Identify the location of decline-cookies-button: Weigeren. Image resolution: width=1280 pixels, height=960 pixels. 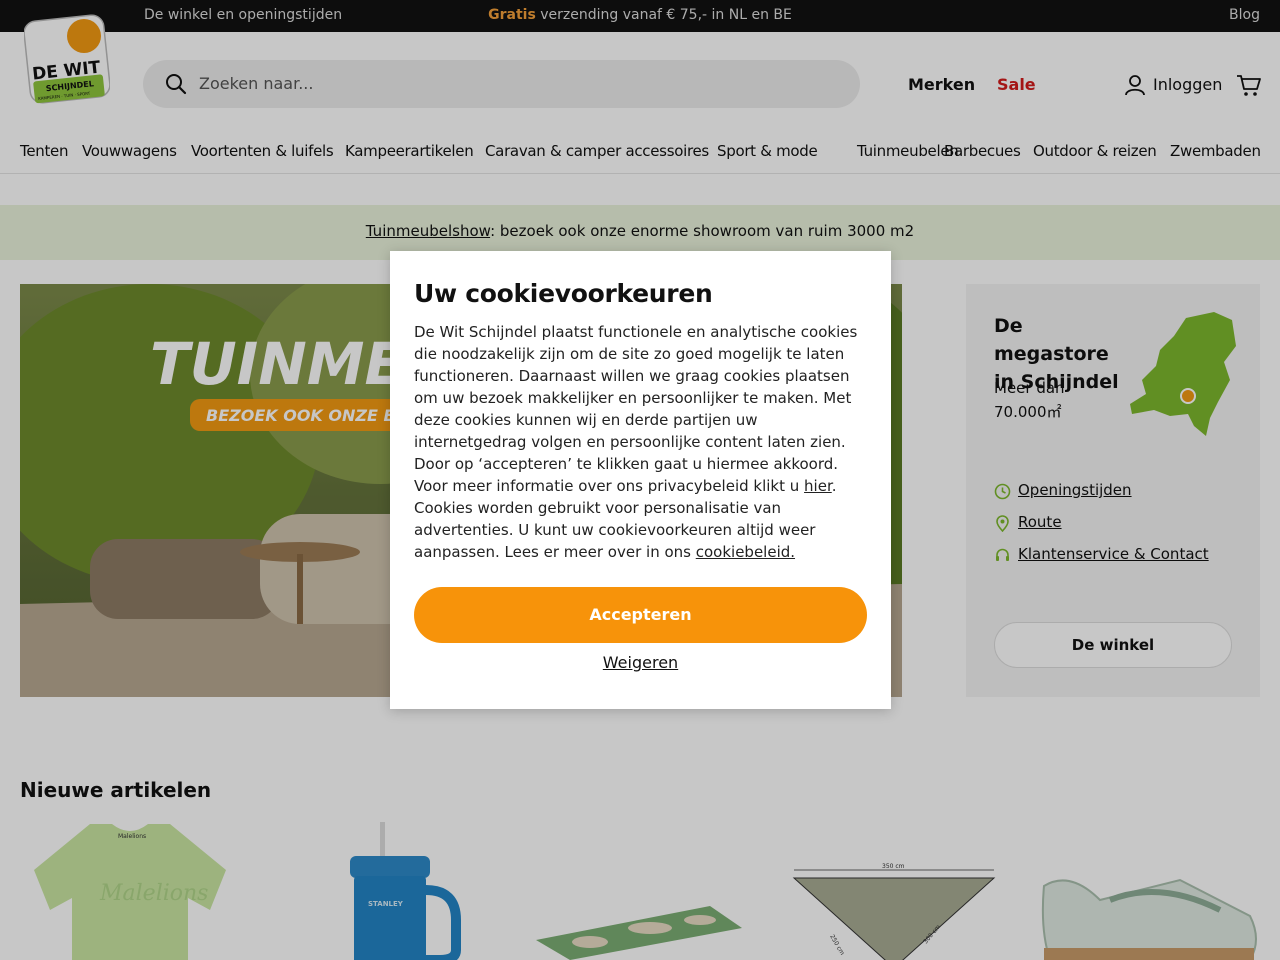
(640, 662).